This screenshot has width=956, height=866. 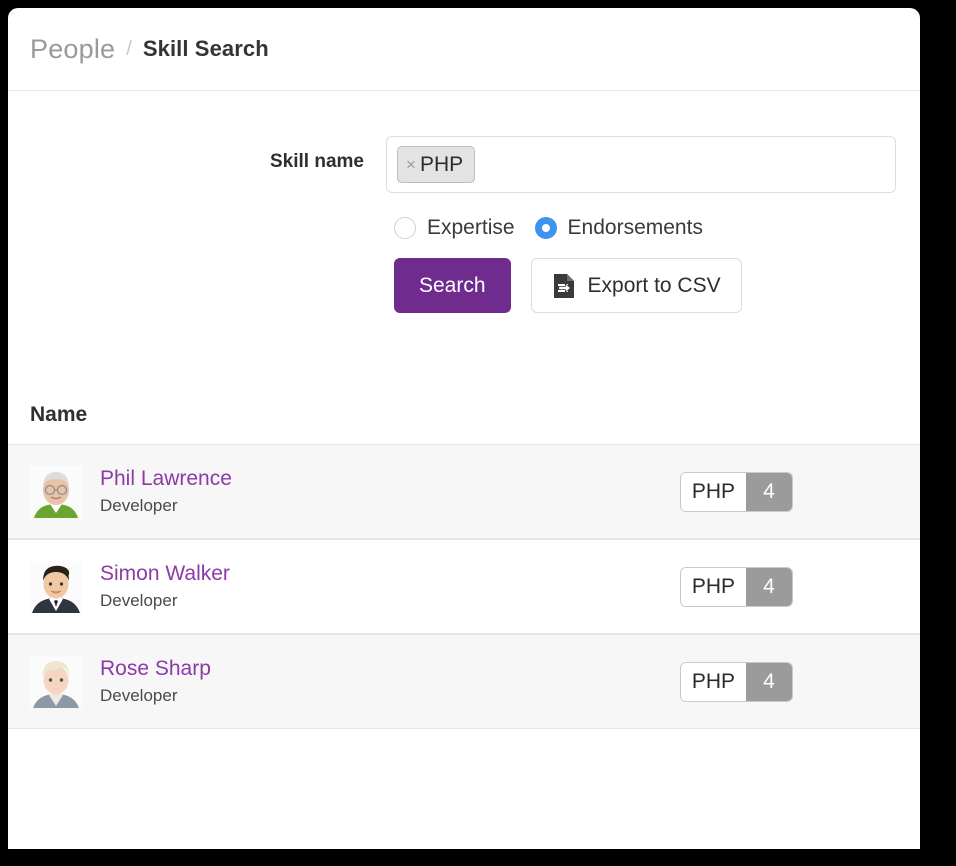 I want to click on skill-name-input: × PHP, so click(x=641, y=164).